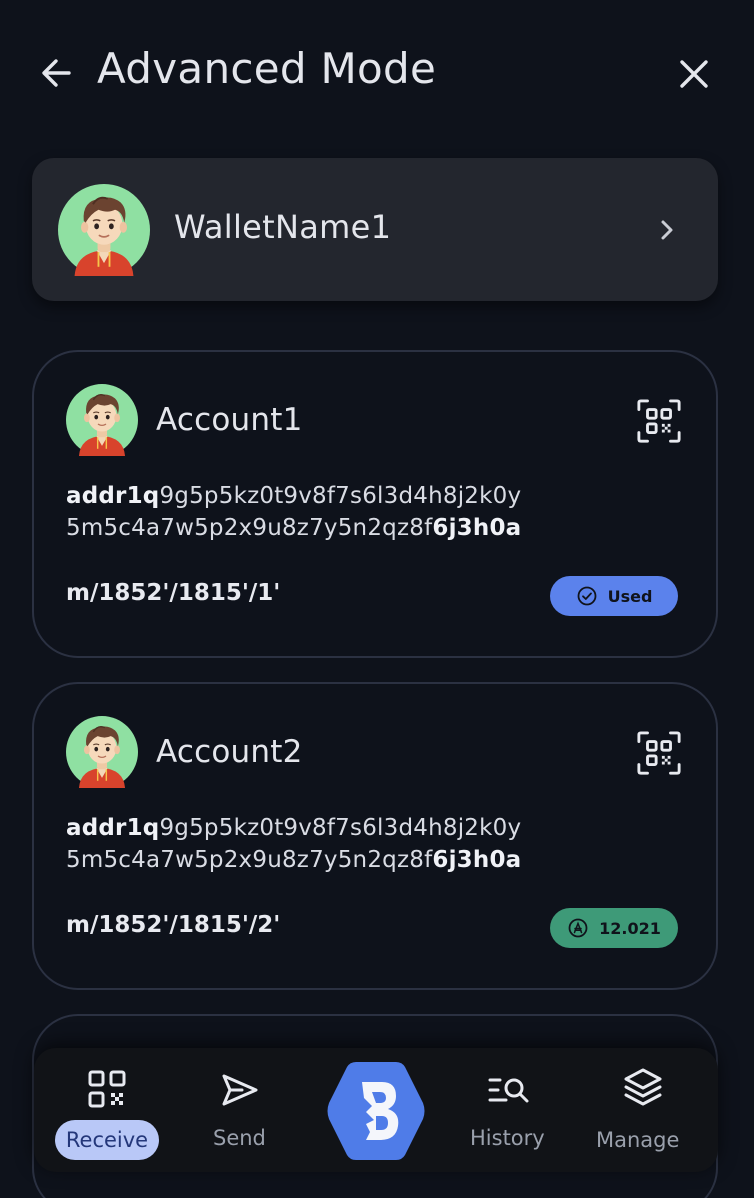  I want to click on nav-item-send: Send, so click(241, 1110).